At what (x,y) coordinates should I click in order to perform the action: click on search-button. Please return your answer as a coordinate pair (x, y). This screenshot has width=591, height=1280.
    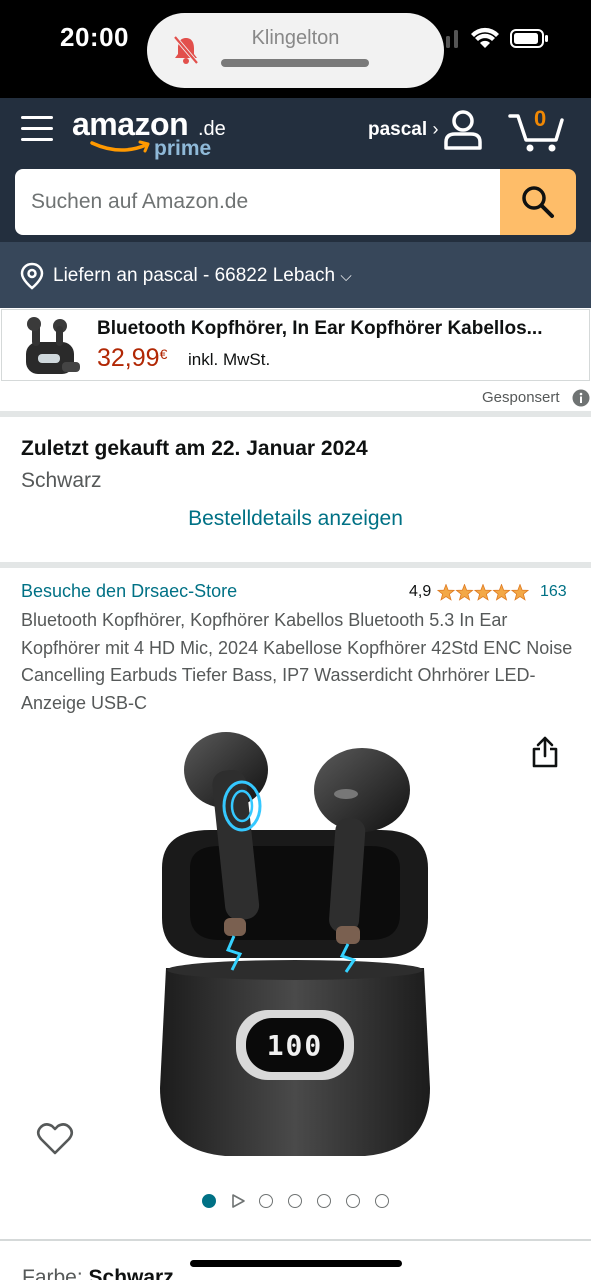
    Looking at the image, I should click on (538, 202).